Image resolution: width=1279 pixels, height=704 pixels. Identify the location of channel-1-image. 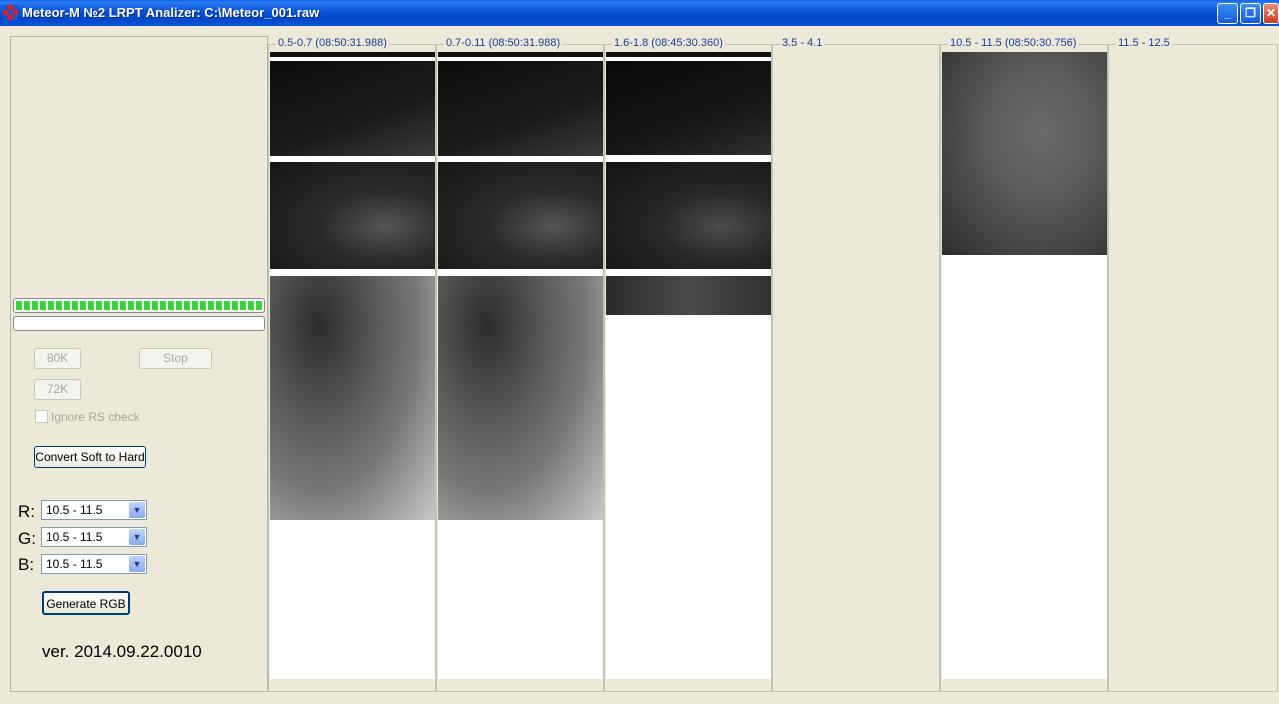
(352, 365).